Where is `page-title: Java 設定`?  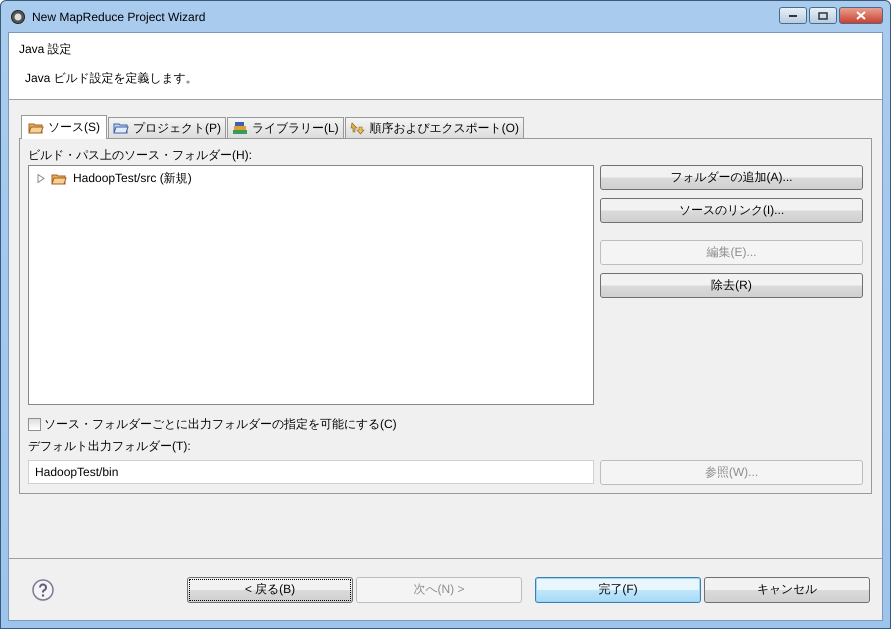 page-title: Java 設定 is located at coordinates (46, 49).